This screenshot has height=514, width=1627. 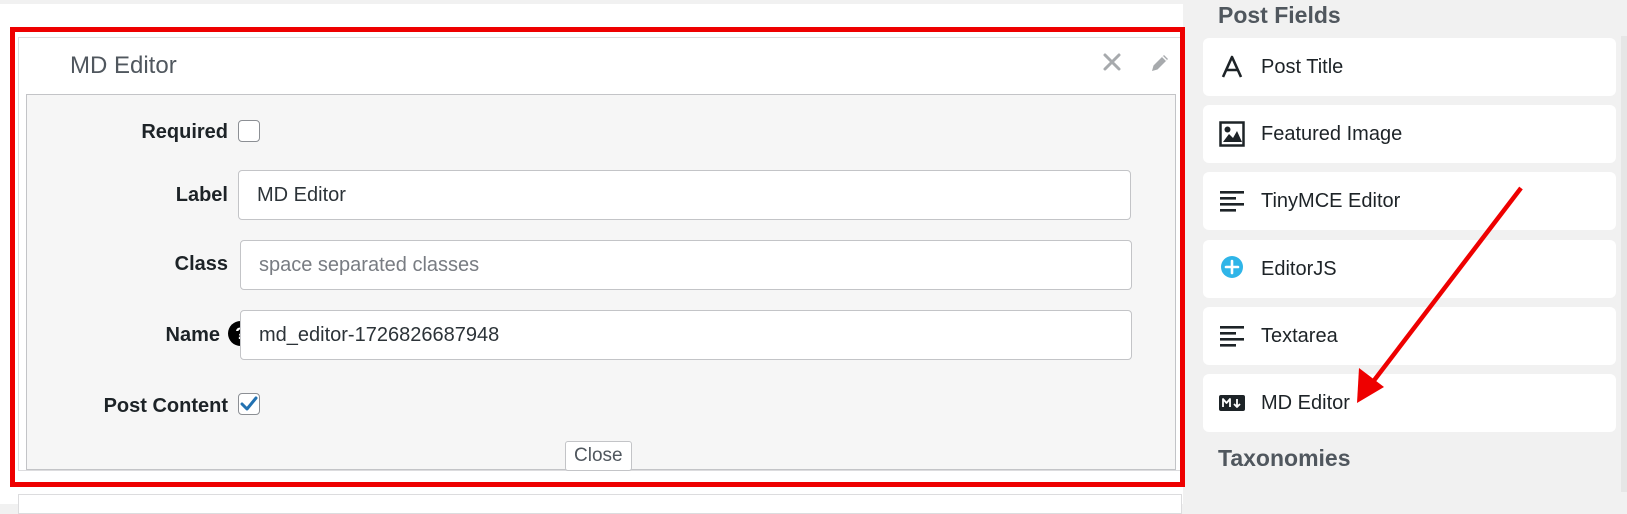 I want to click on markdown-icon, so click(x=1232, y=403).